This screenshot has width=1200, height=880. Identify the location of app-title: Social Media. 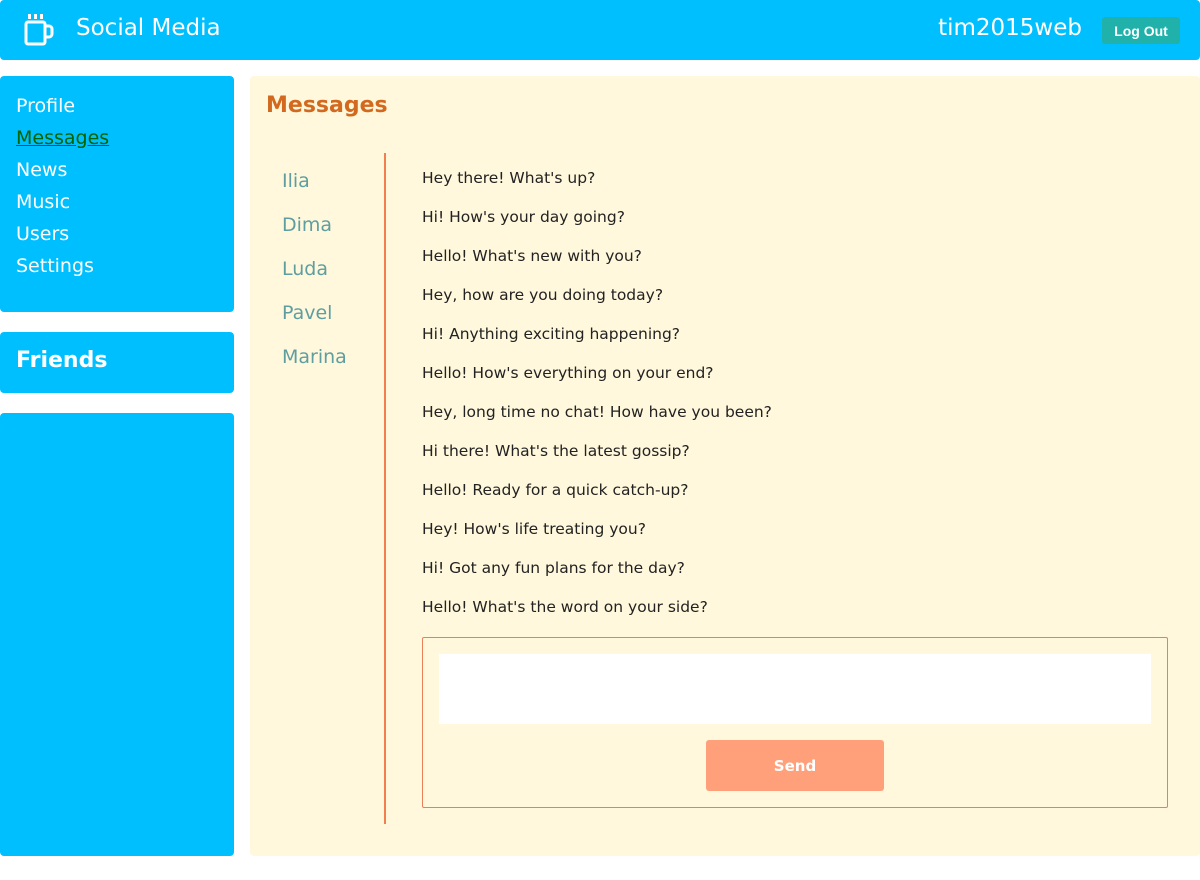
(148, 28).